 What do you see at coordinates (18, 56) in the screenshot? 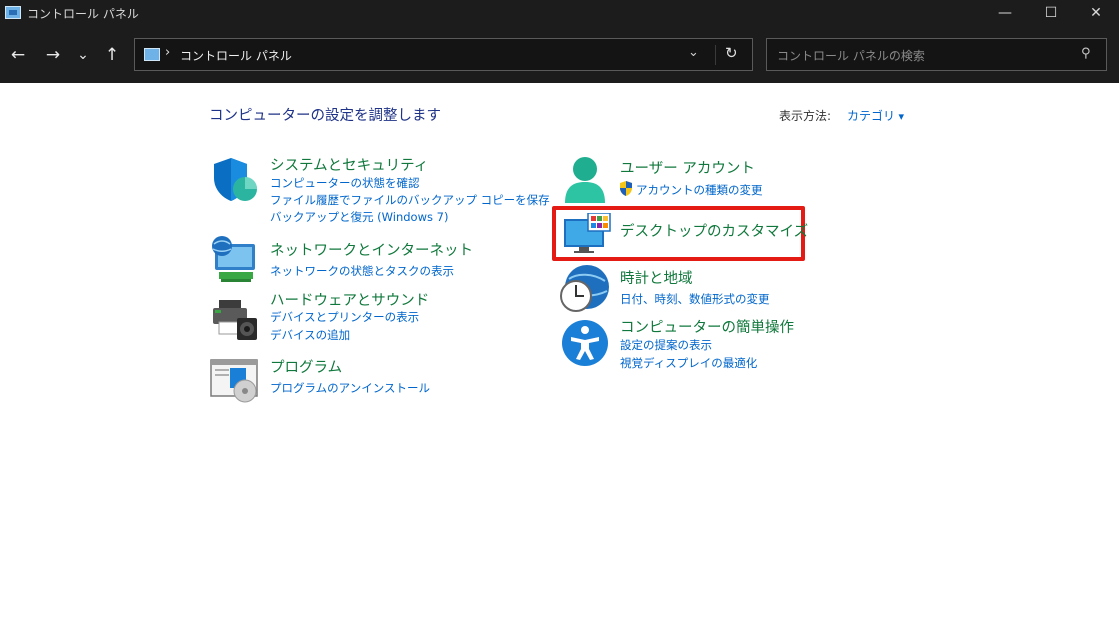
I see `back-arrow-icon: ←` at bounding box center [18, 56].